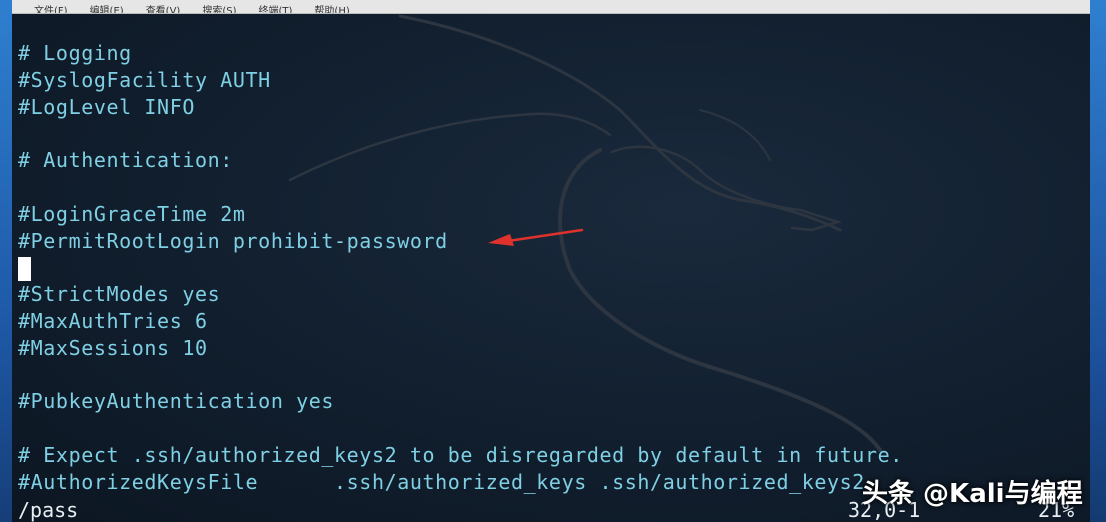 This screenshot has height=522, width=1106. Describe the element at coordinates (132, 213) in the screenshot. I see `config-line: #LoginGraceTime 2m` at that location.